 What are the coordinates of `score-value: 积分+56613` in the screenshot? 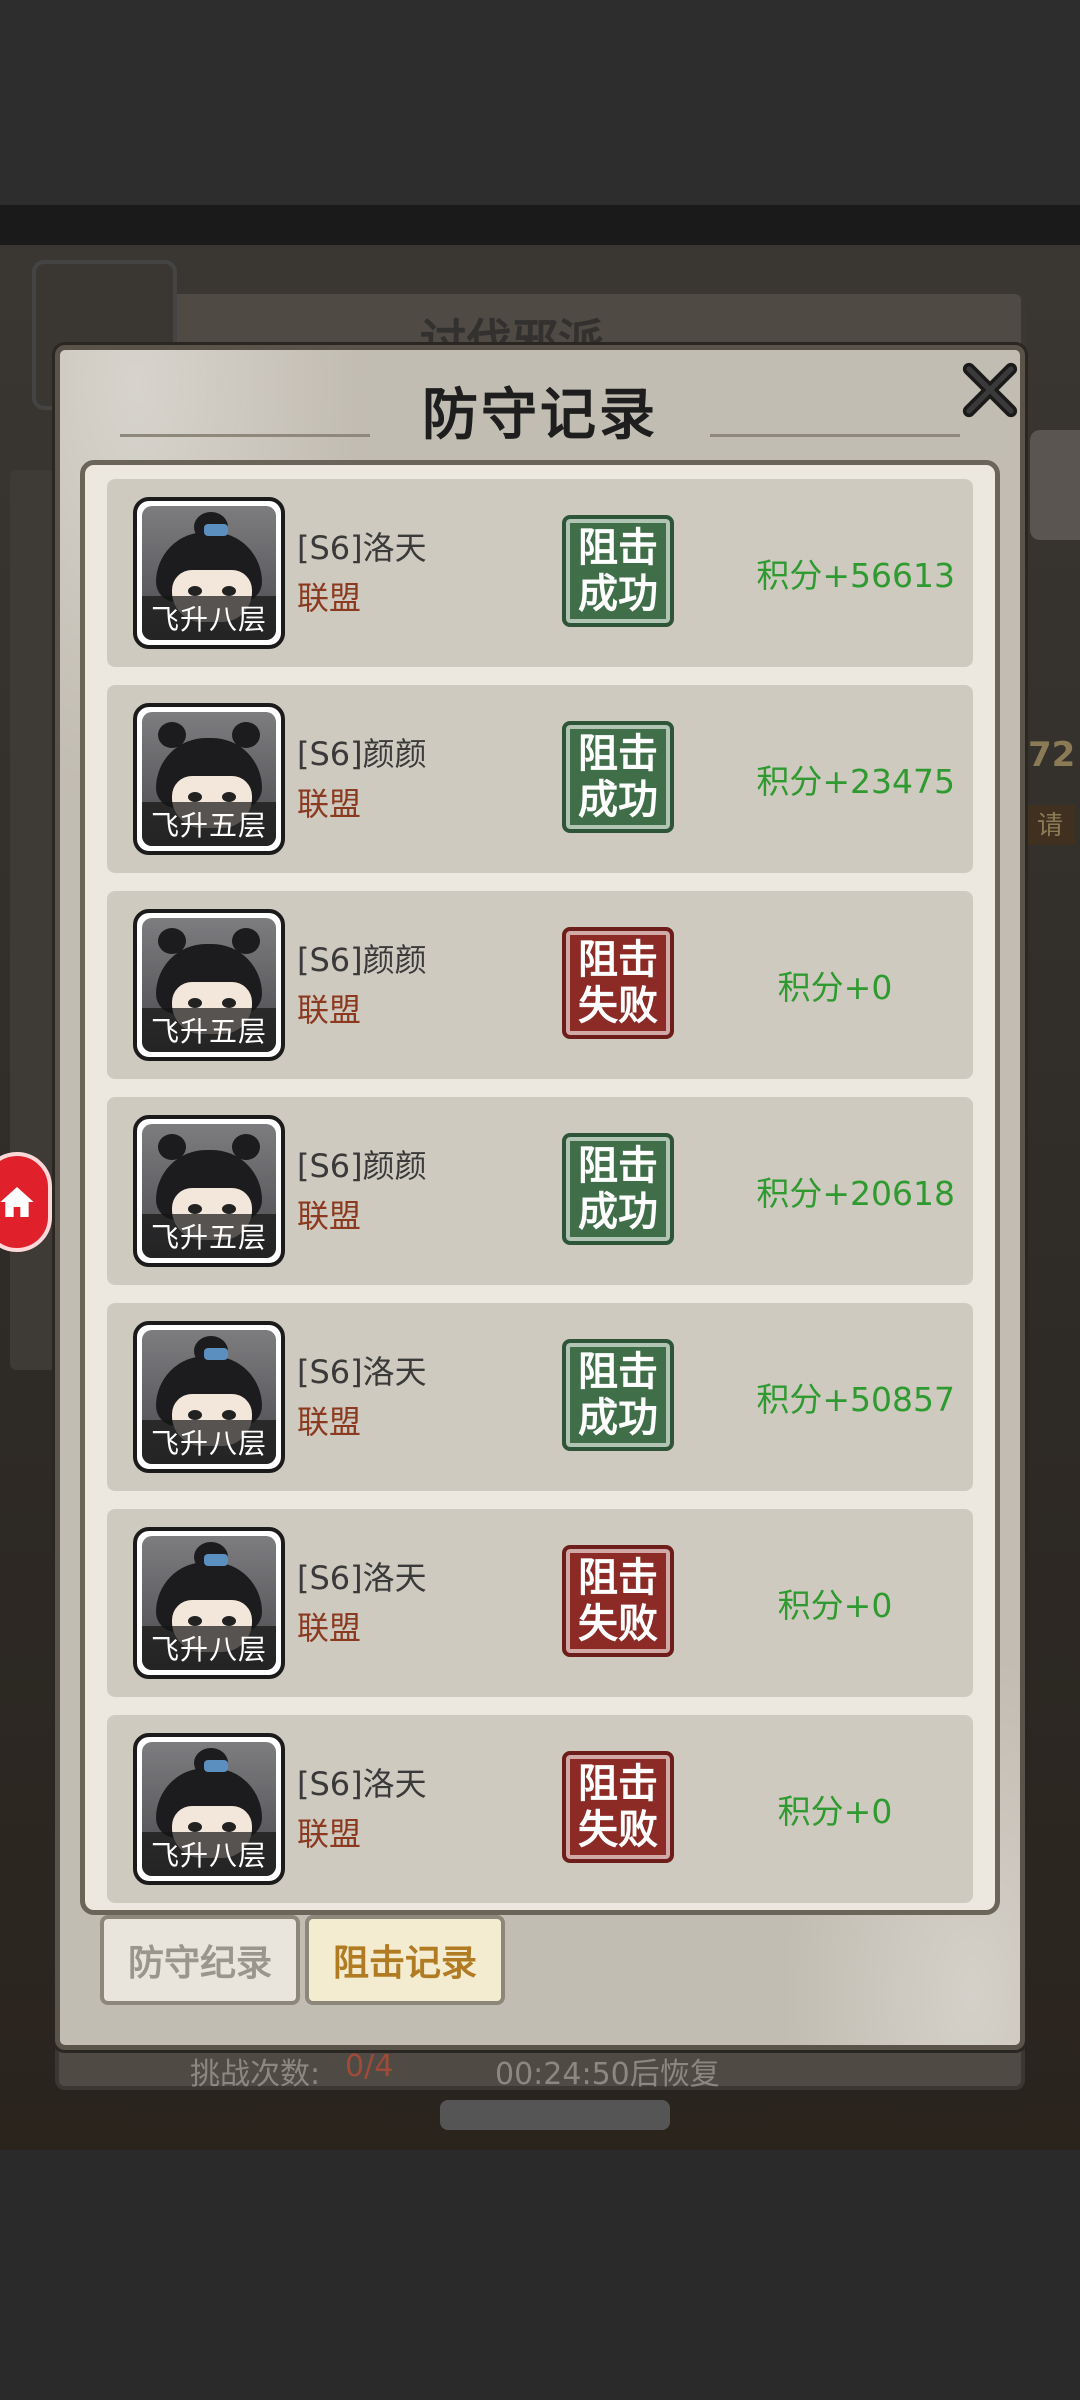 It's located at (855, 575).